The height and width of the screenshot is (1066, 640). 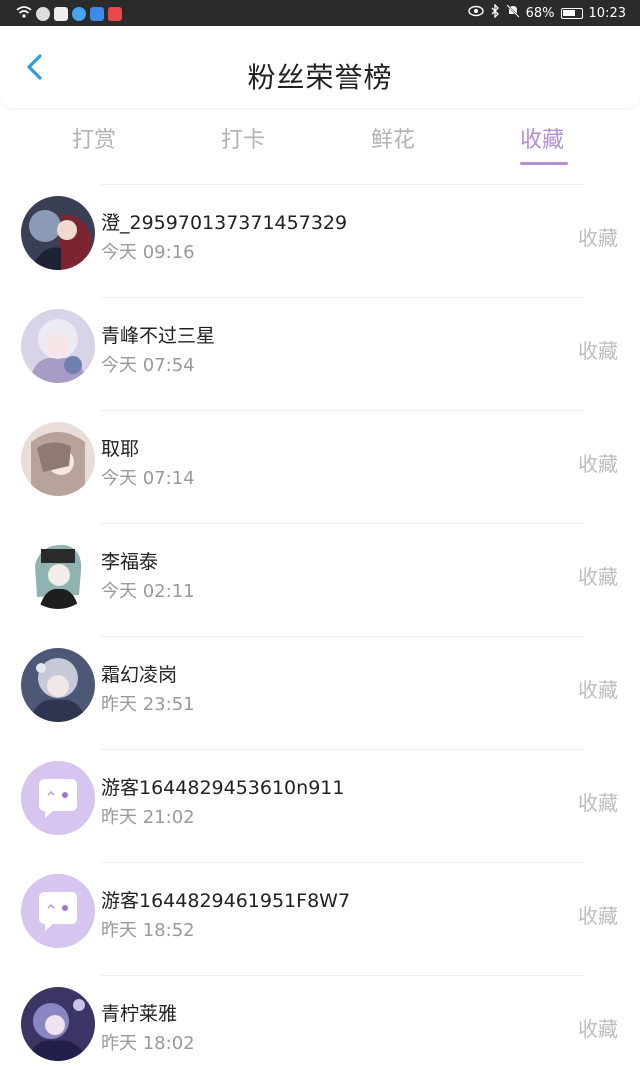 I want to click on status-icons-right: 68% 10:23, so click(x=546, y=12).